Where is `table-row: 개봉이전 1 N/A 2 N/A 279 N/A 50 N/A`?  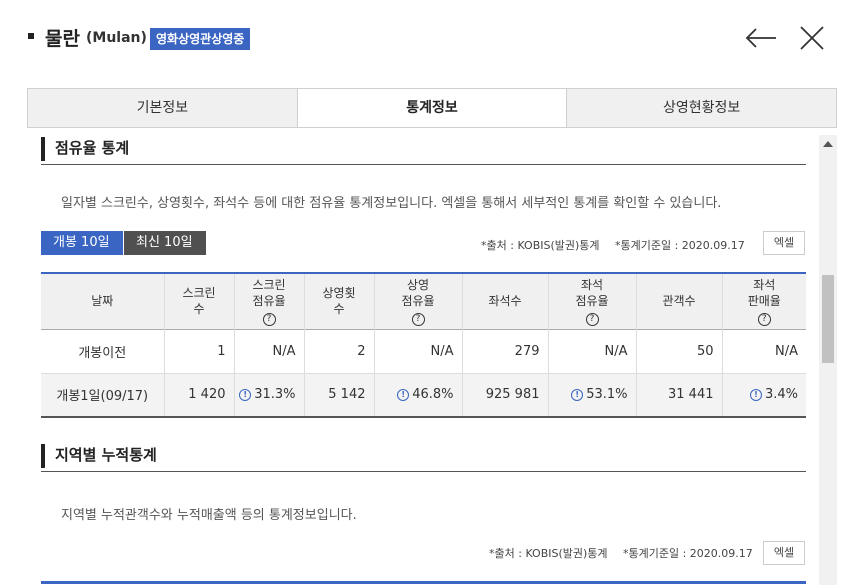 table-row: 개봉이전 1 N/A 2 N/A 279 N/A 50 N/A is located at coordinates (423, 351).